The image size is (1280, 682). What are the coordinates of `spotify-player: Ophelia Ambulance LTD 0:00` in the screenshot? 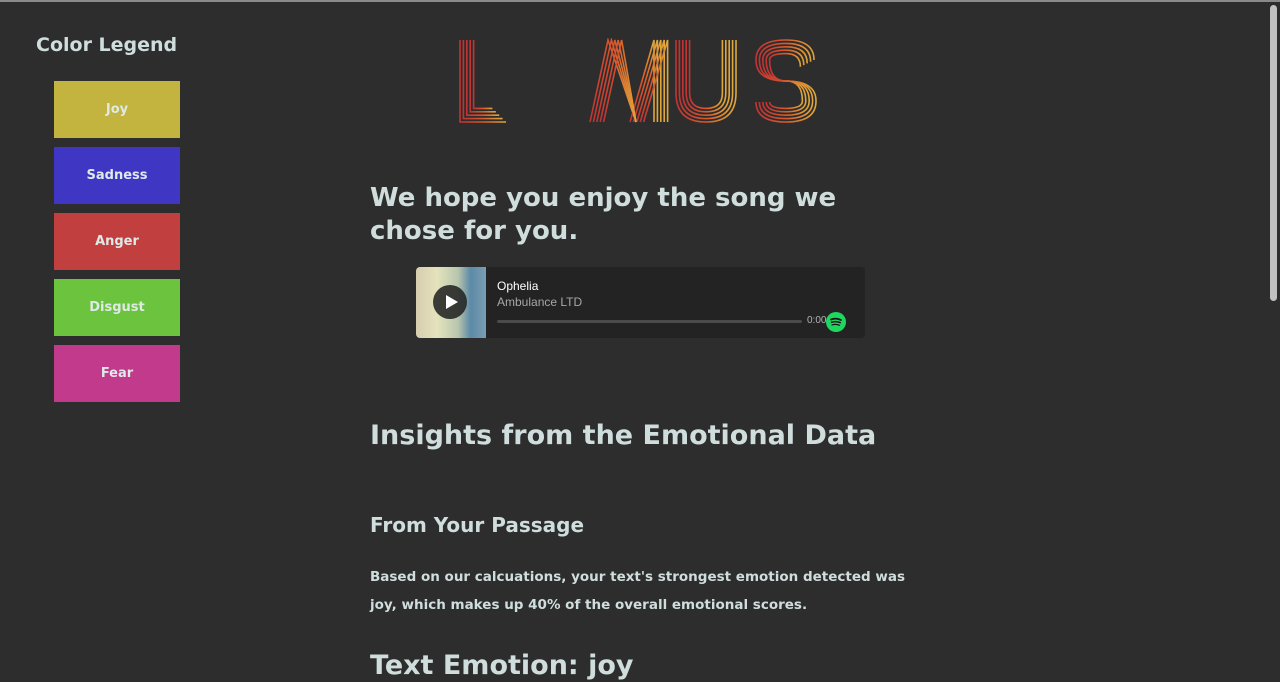 It's located at (640, 302).